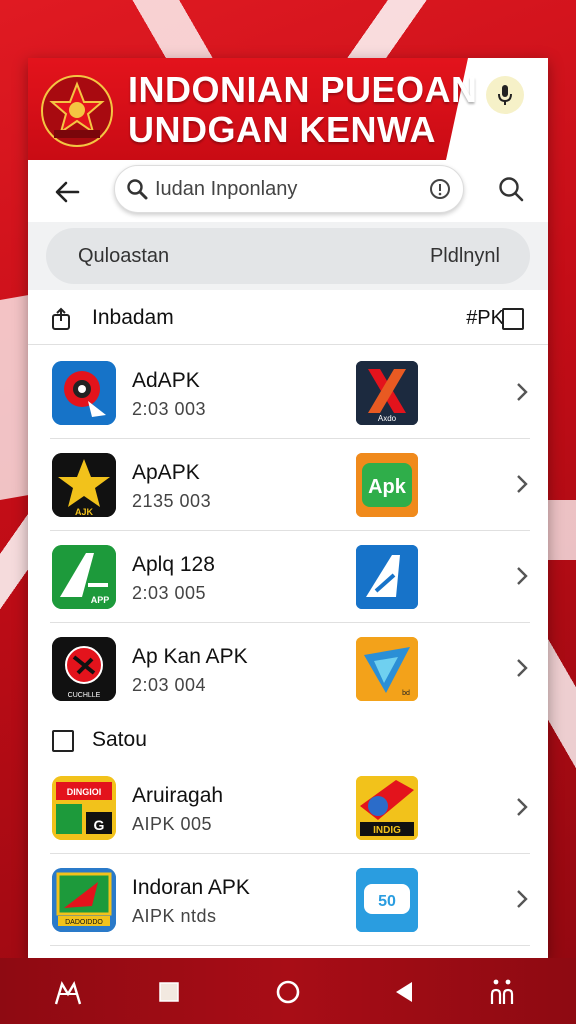 The height and width of the screenshot is (1024, 576). I want to click on section-header-satou: Satou, so click(288, 740).